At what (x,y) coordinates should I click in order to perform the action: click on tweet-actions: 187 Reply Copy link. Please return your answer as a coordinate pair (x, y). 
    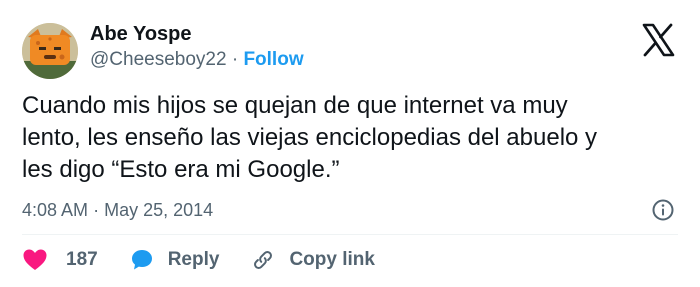
    Looking at the image, I should click on (214, 260).